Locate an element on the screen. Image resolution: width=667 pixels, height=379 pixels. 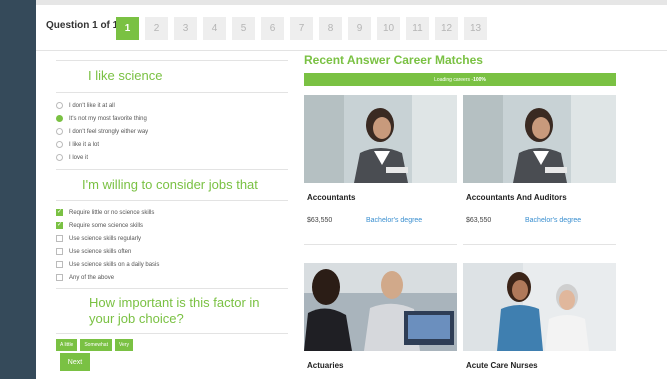
jobs-title: I'm willing to consider jobs that is located at coordinates (170, 184).